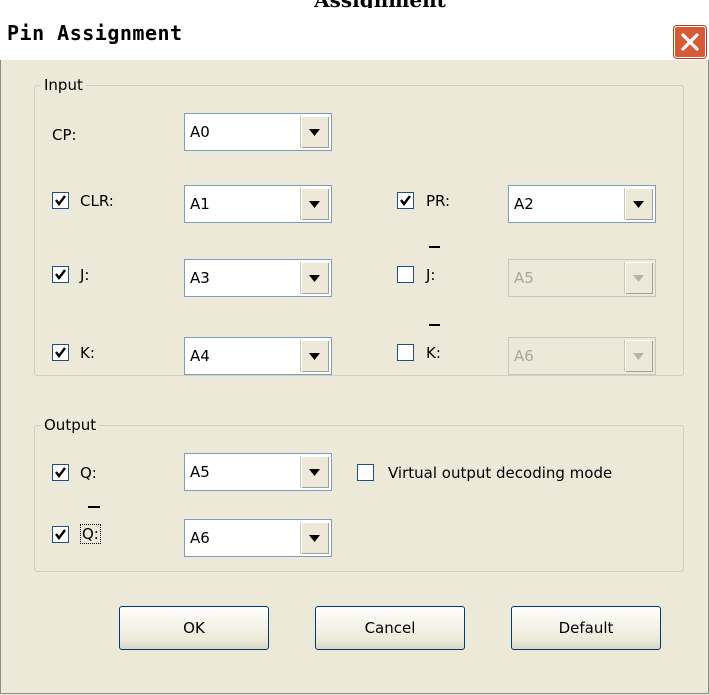 Image resolution: width=709 pixels, height=695 pixels. What do you see at coordinates (70, 425) in the screenshot?
I see `output-group-legend: Output` at bounding box center [70, 425].